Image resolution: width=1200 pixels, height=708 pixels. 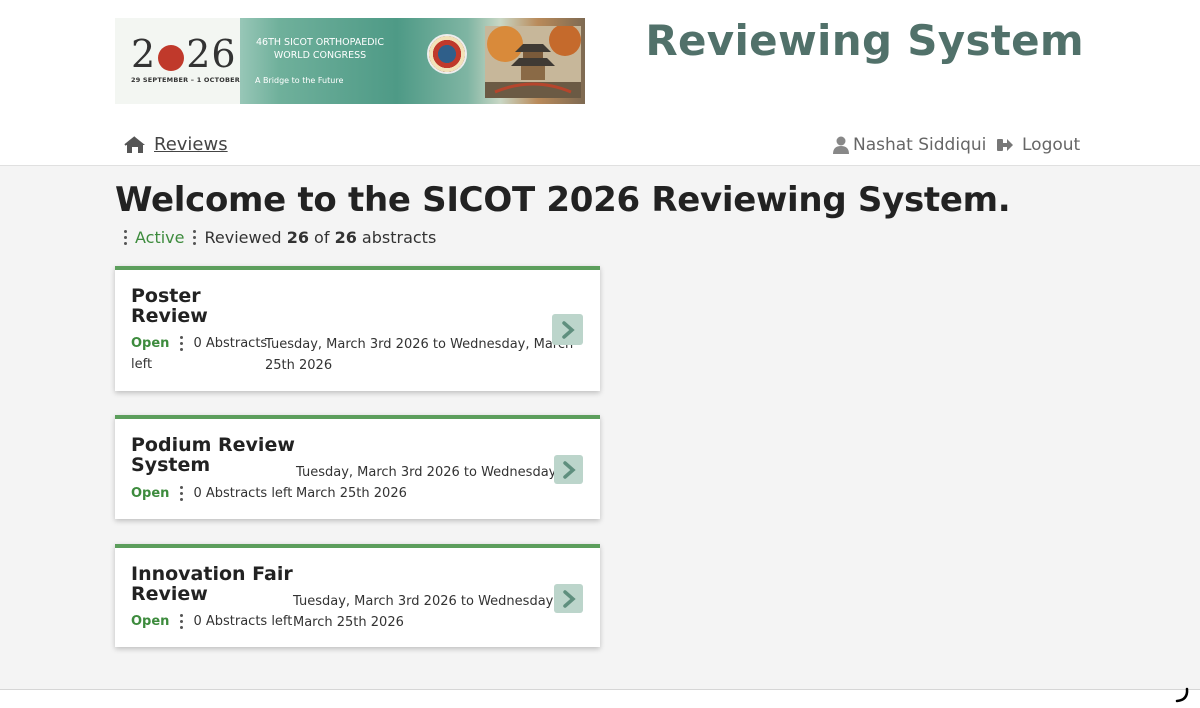 What do you see at coordinates (191, 144) in the screenshot?
I see `nav-reviews-label: Reviews` at bounding box center [191, 144].